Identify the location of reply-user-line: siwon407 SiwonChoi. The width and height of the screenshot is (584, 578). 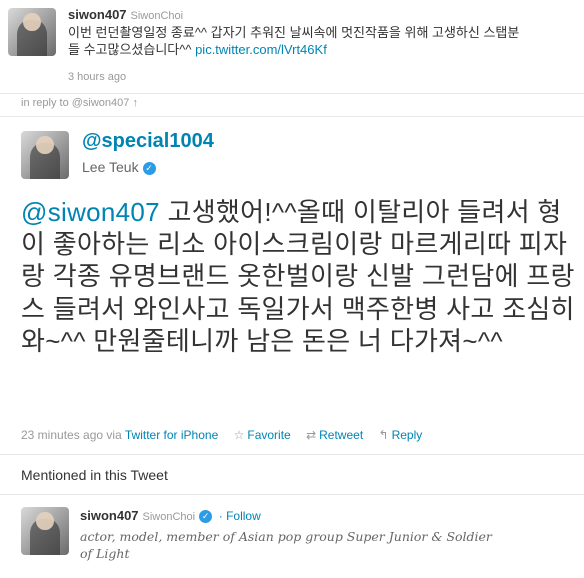
(125, 14).